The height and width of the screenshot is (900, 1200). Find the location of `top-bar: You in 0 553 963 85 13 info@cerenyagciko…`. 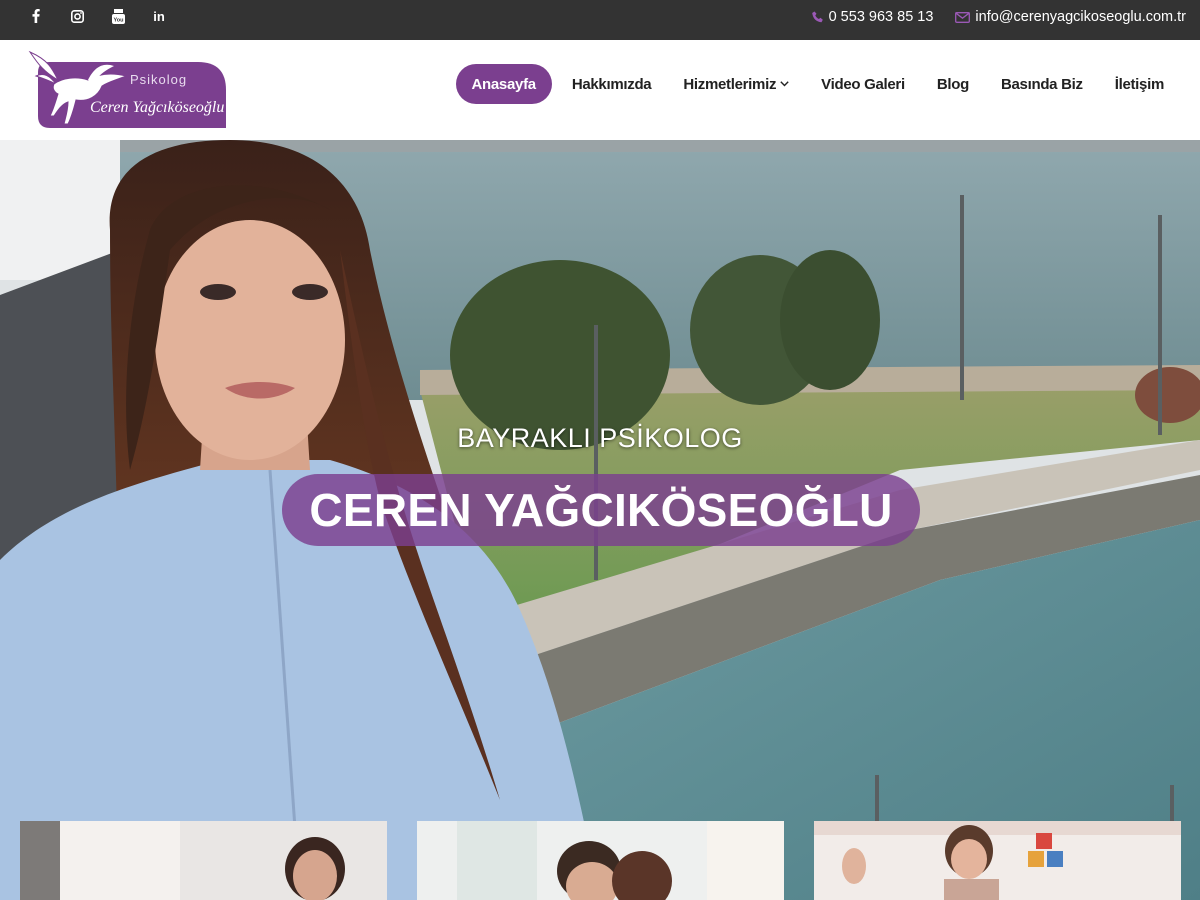

top-bar: You in 0 553 963 85 13 info@cerenyagciko… is located at coordinates (600, 20).